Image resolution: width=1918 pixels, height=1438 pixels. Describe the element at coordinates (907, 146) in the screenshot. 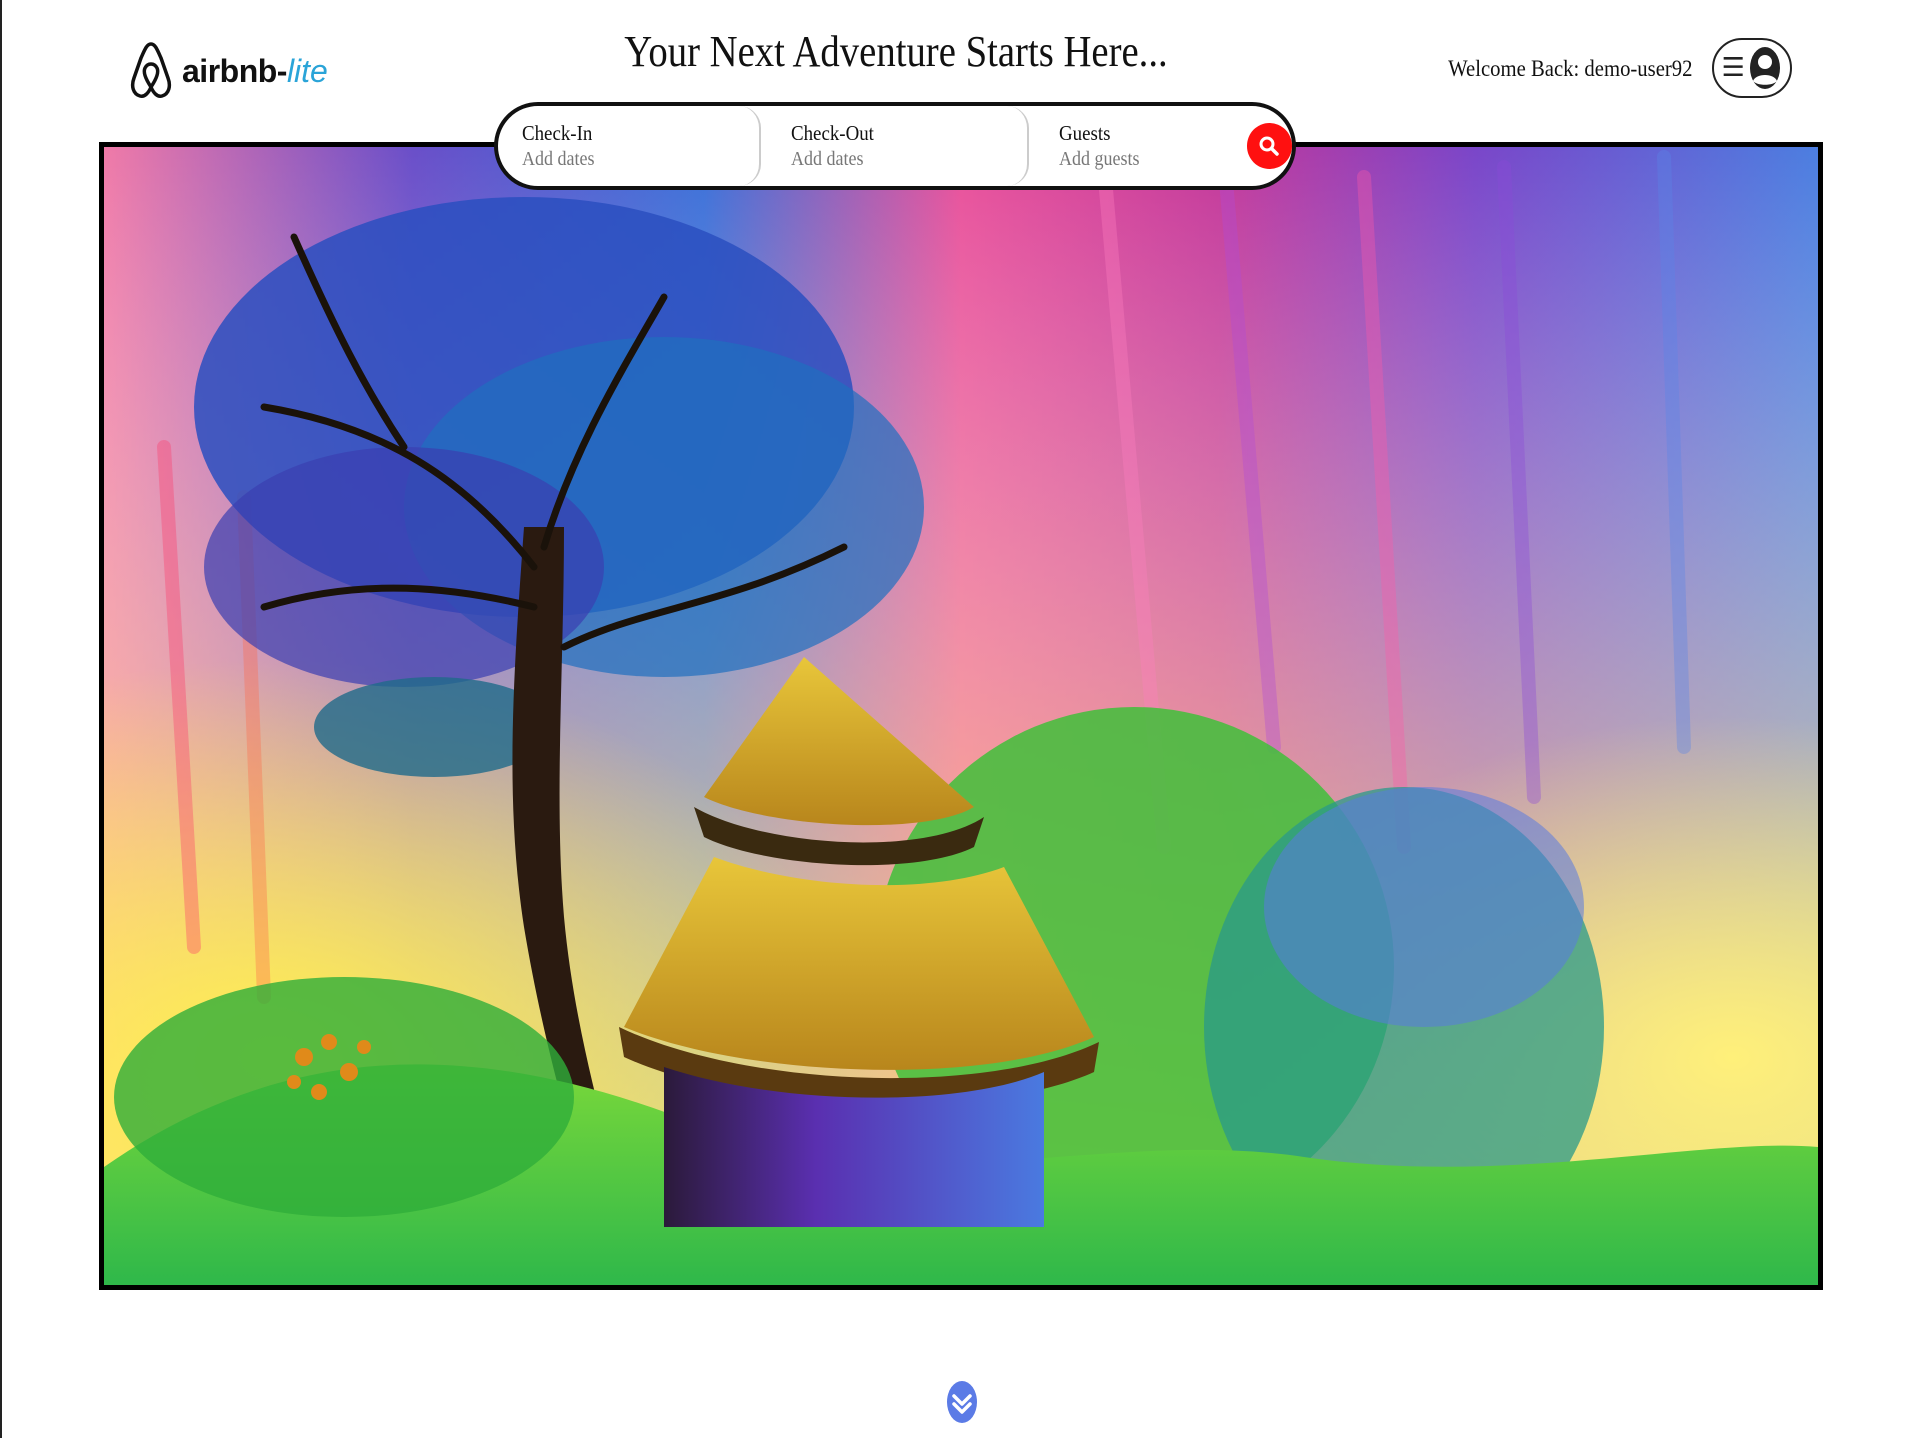

I see `checkout-field: Check-Out Add dates` at that location.